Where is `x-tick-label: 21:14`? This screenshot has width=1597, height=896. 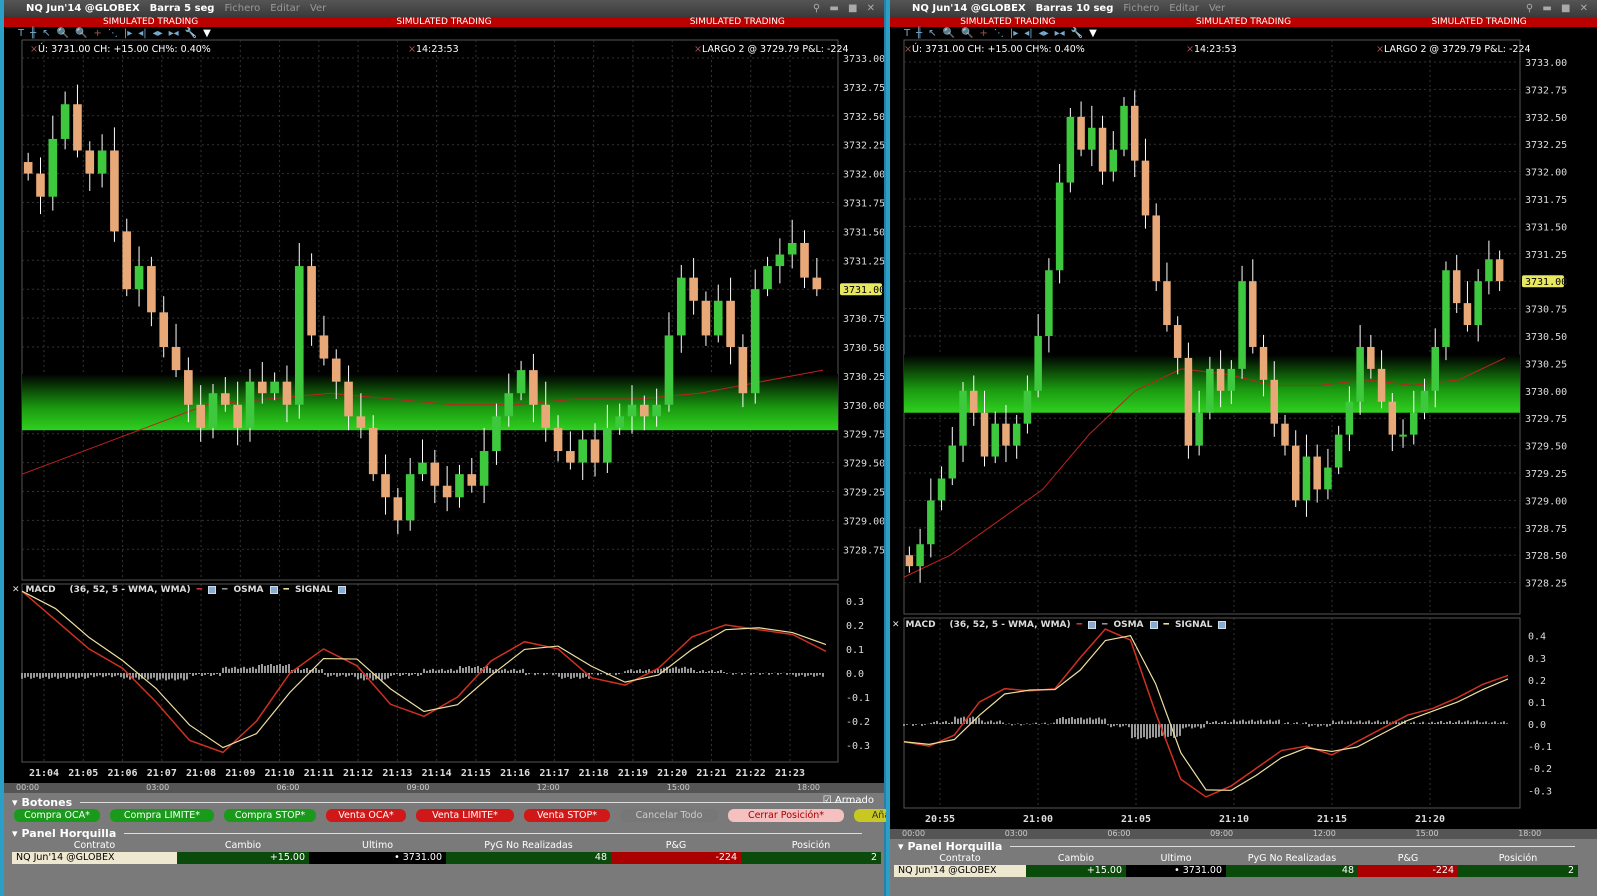
x-tick-label: 21:14 is located at coordinates (437, 773).